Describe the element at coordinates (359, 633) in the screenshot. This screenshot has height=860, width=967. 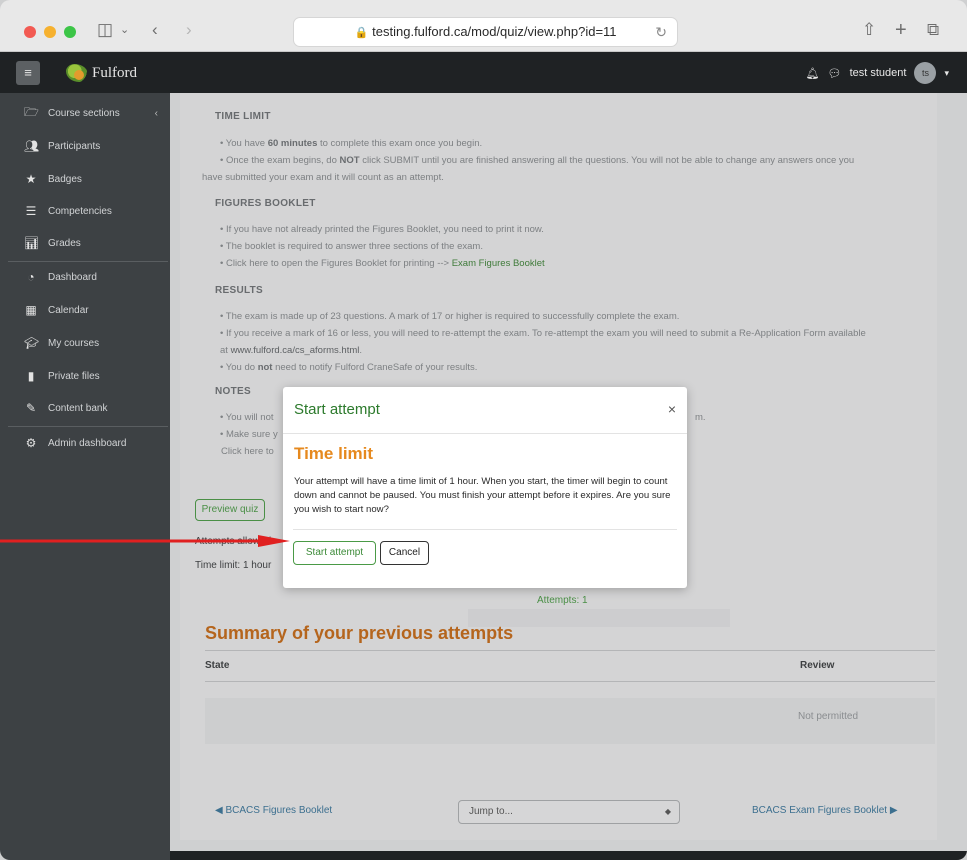
I see `summary-heading: Summary of your previous attempts` at that location.